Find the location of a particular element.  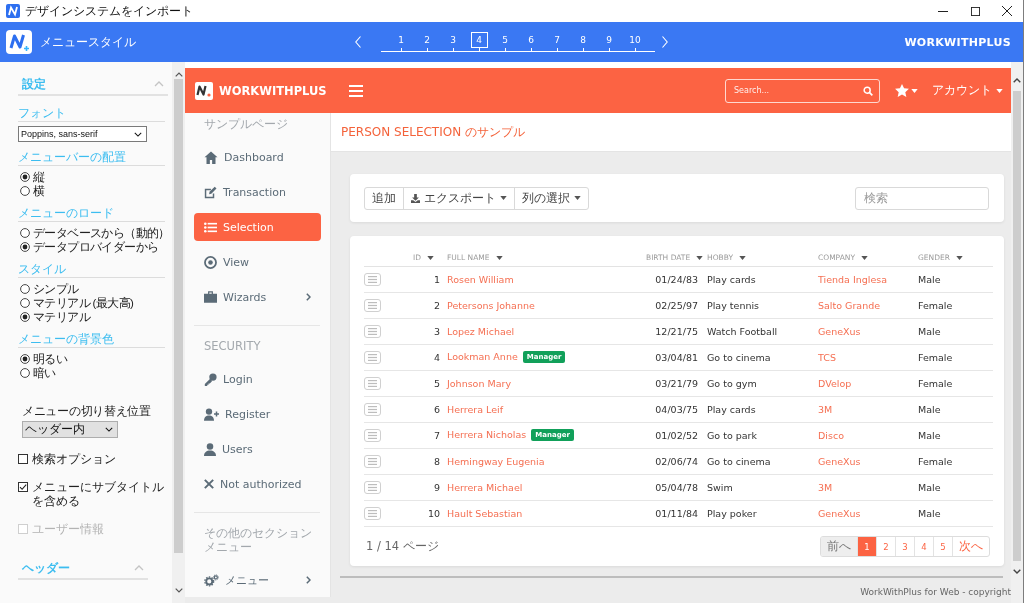

sidebar-item: Selection is located at coordinates (257, 227).